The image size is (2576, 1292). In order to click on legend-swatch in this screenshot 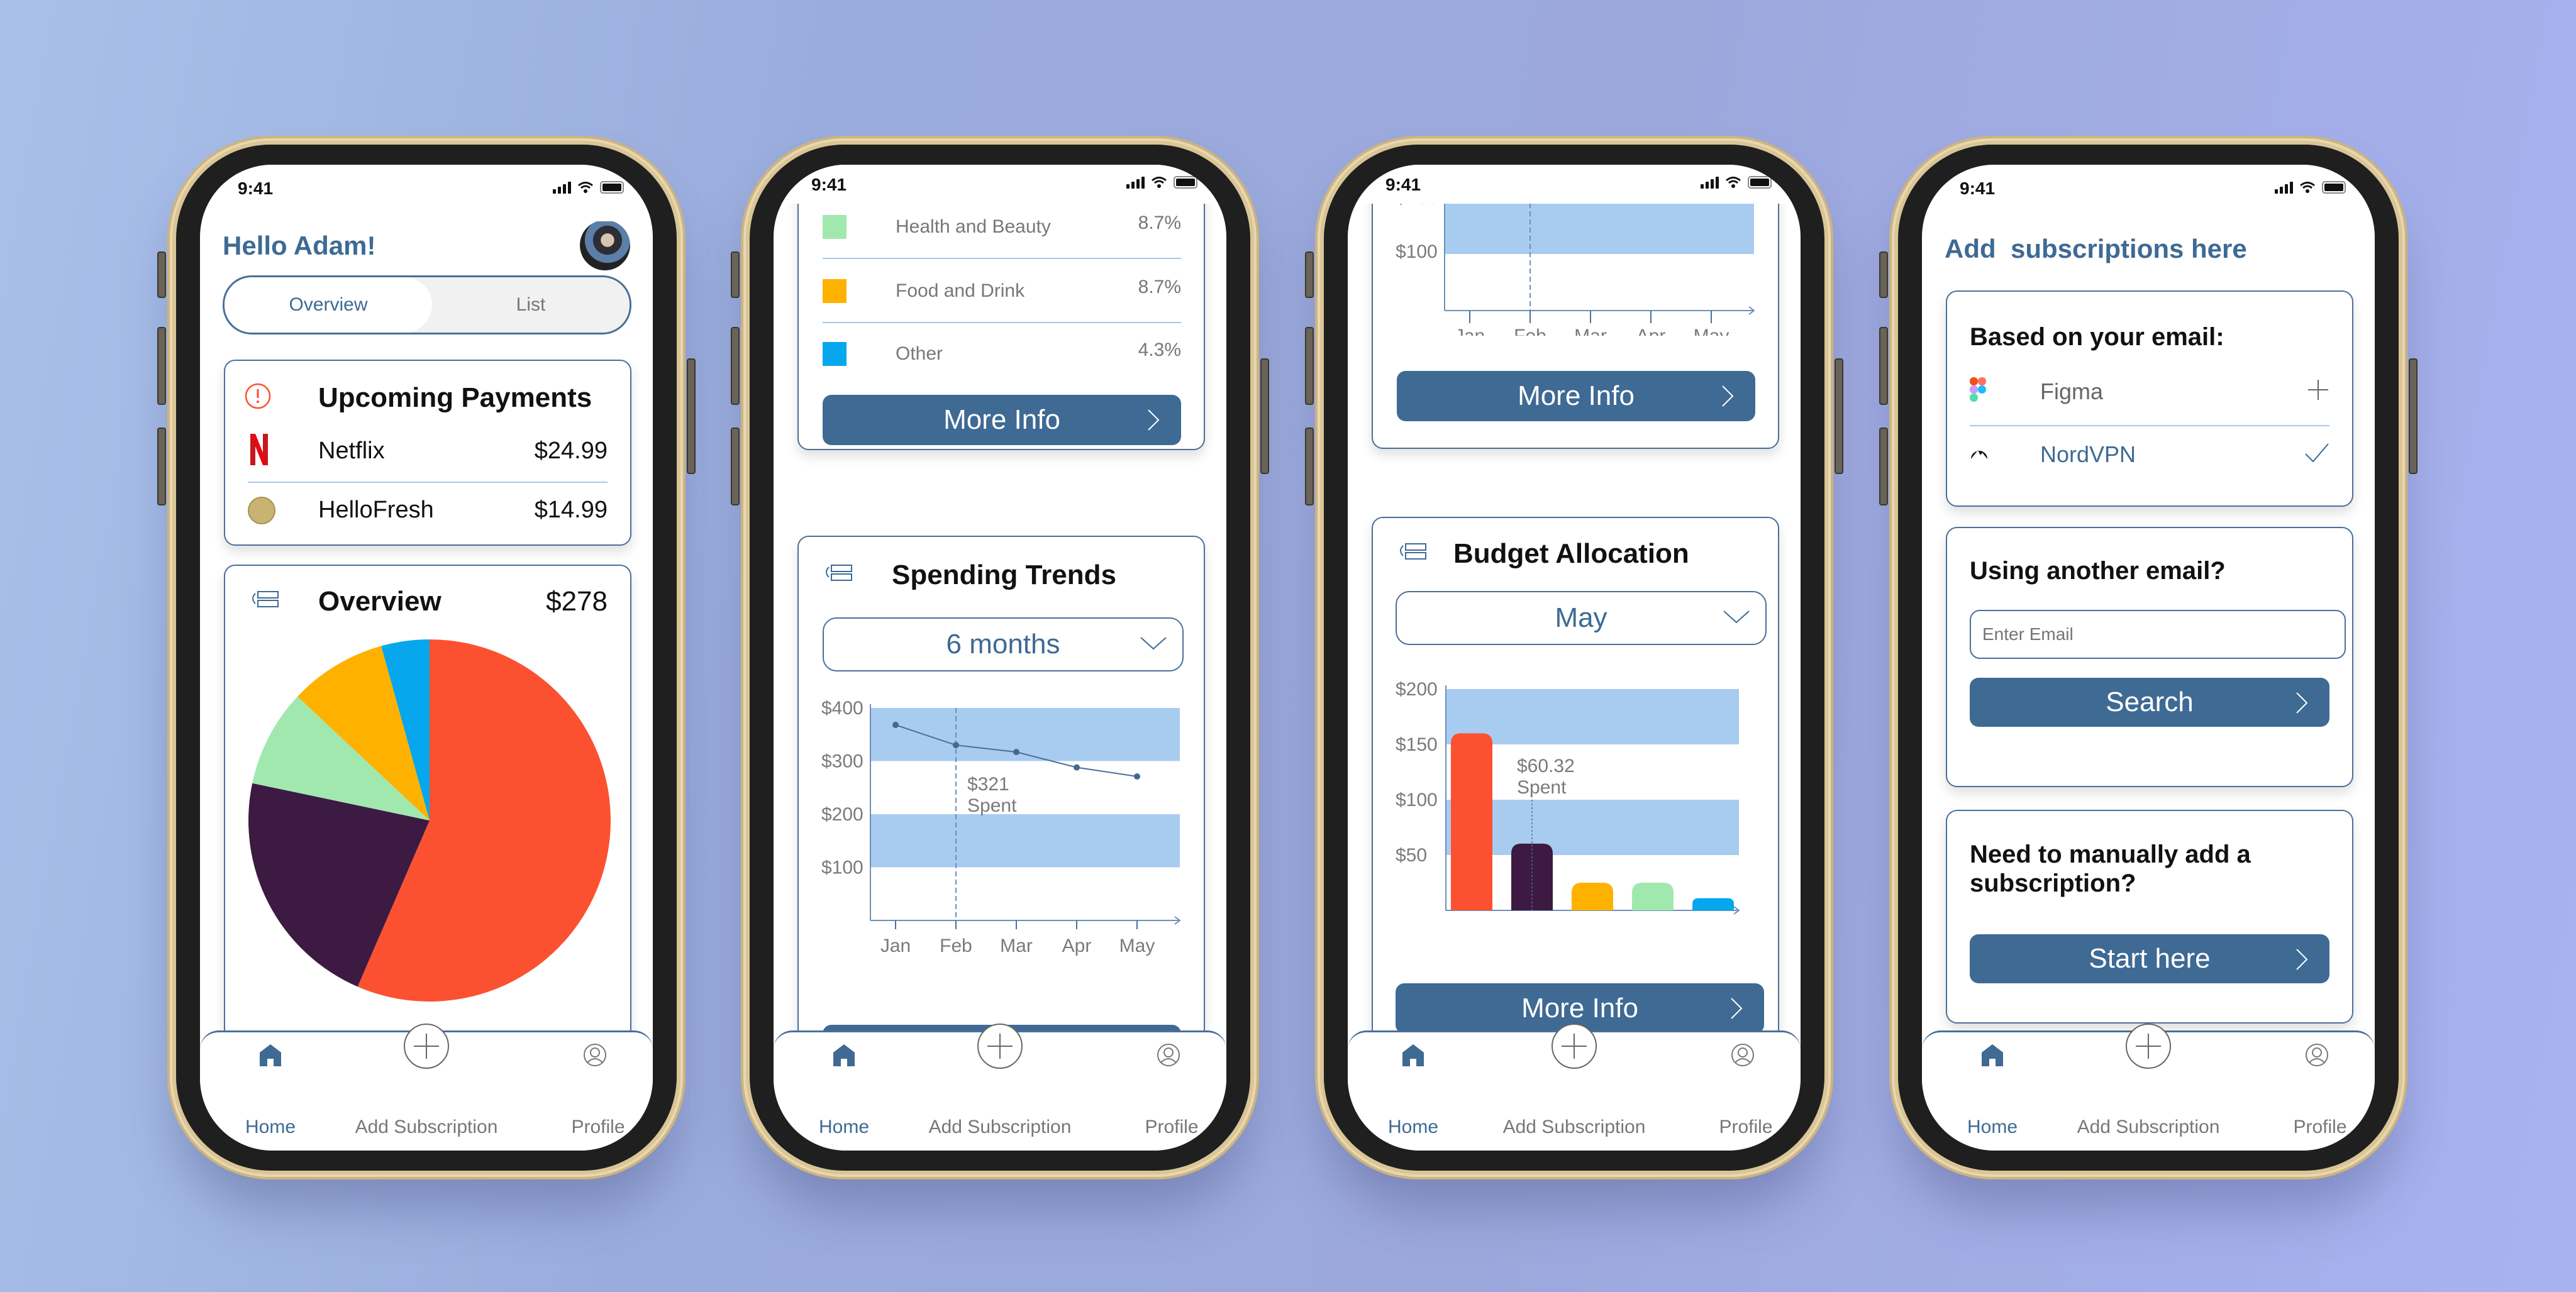, I will do `click(835, 227)`.